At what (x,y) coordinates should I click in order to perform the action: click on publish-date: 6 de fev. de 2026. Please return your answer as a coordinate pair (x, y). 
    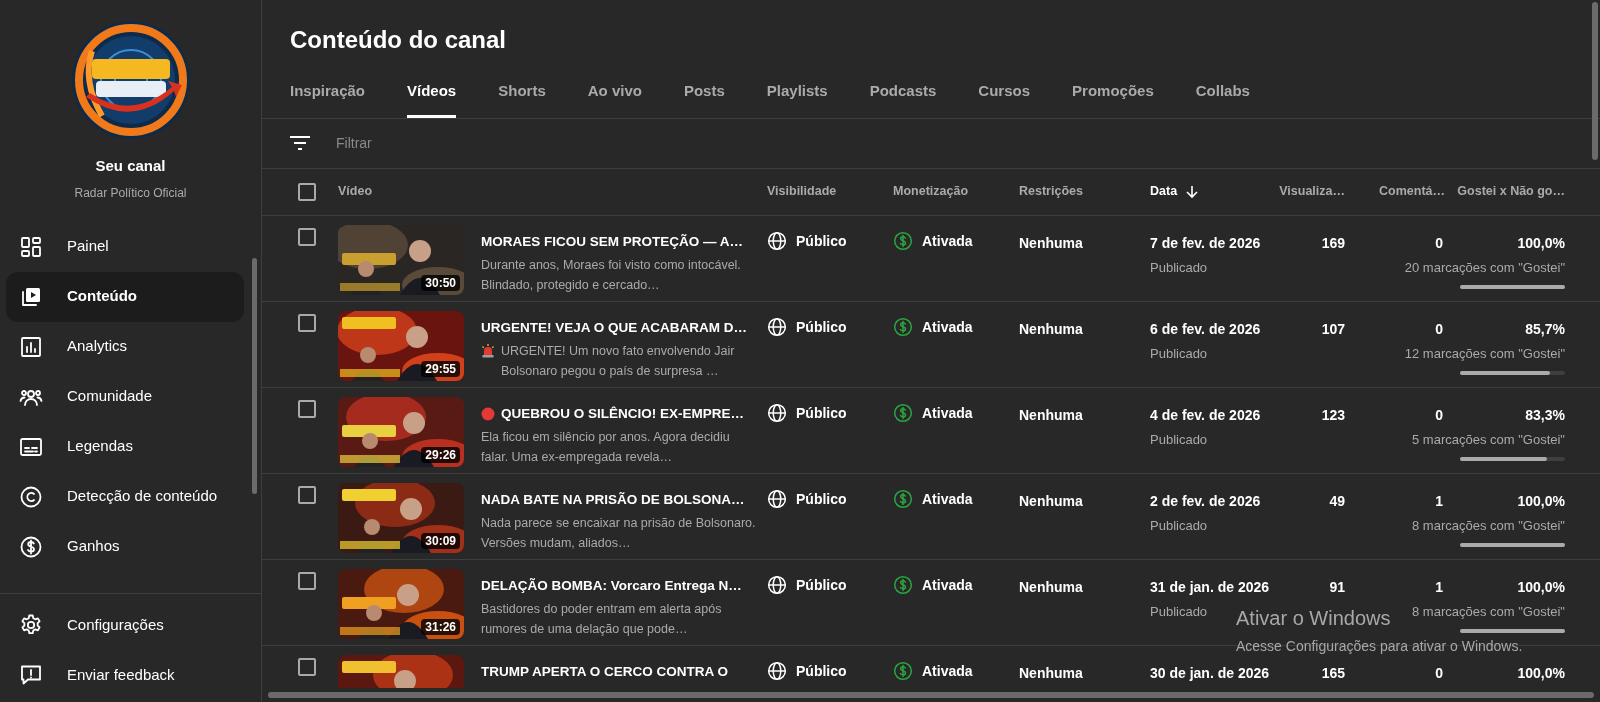
    Looking at the image, I should click on (1206, 329).